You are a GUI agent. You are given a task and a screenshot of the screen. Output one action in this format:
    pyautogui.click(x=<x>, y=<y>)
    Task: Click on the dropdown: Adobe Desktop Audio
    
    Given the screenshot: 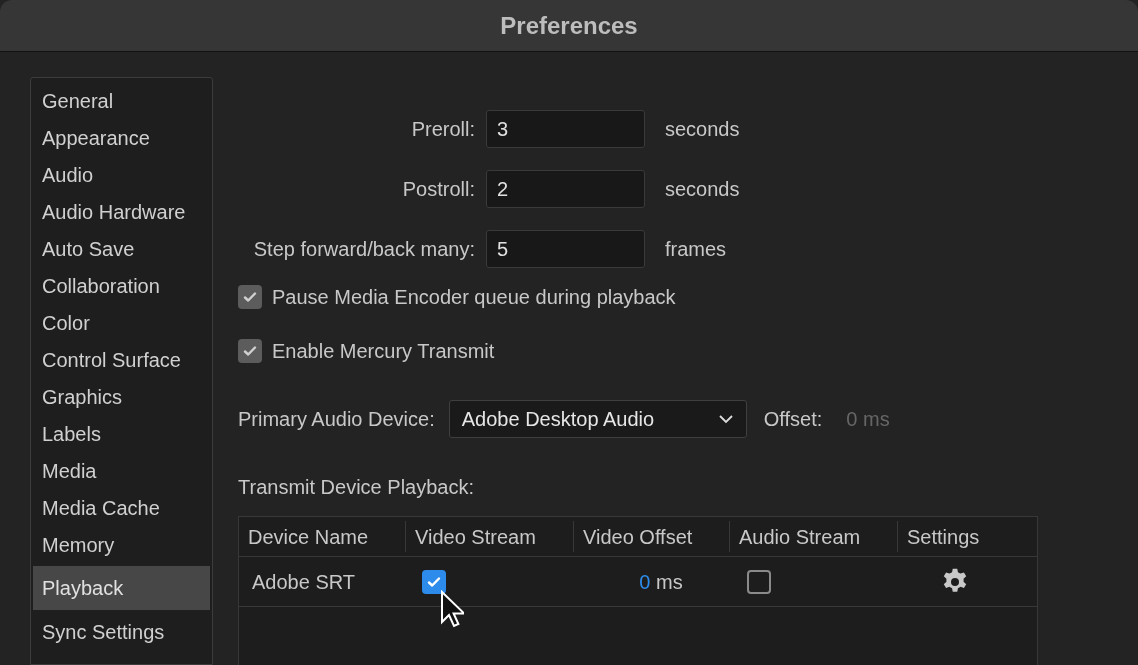 What is the action you would take?
    pyautogui.click(x=597, y=419)
    